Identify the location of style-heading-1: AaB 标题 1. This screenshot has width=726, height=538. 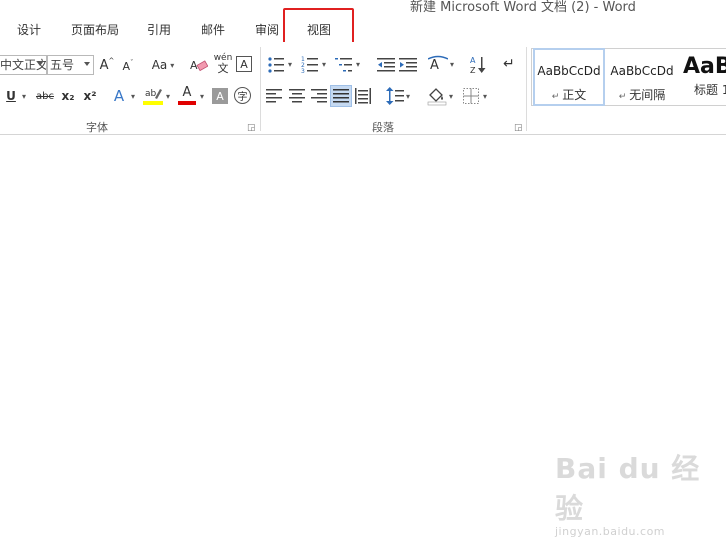
(703, 77).